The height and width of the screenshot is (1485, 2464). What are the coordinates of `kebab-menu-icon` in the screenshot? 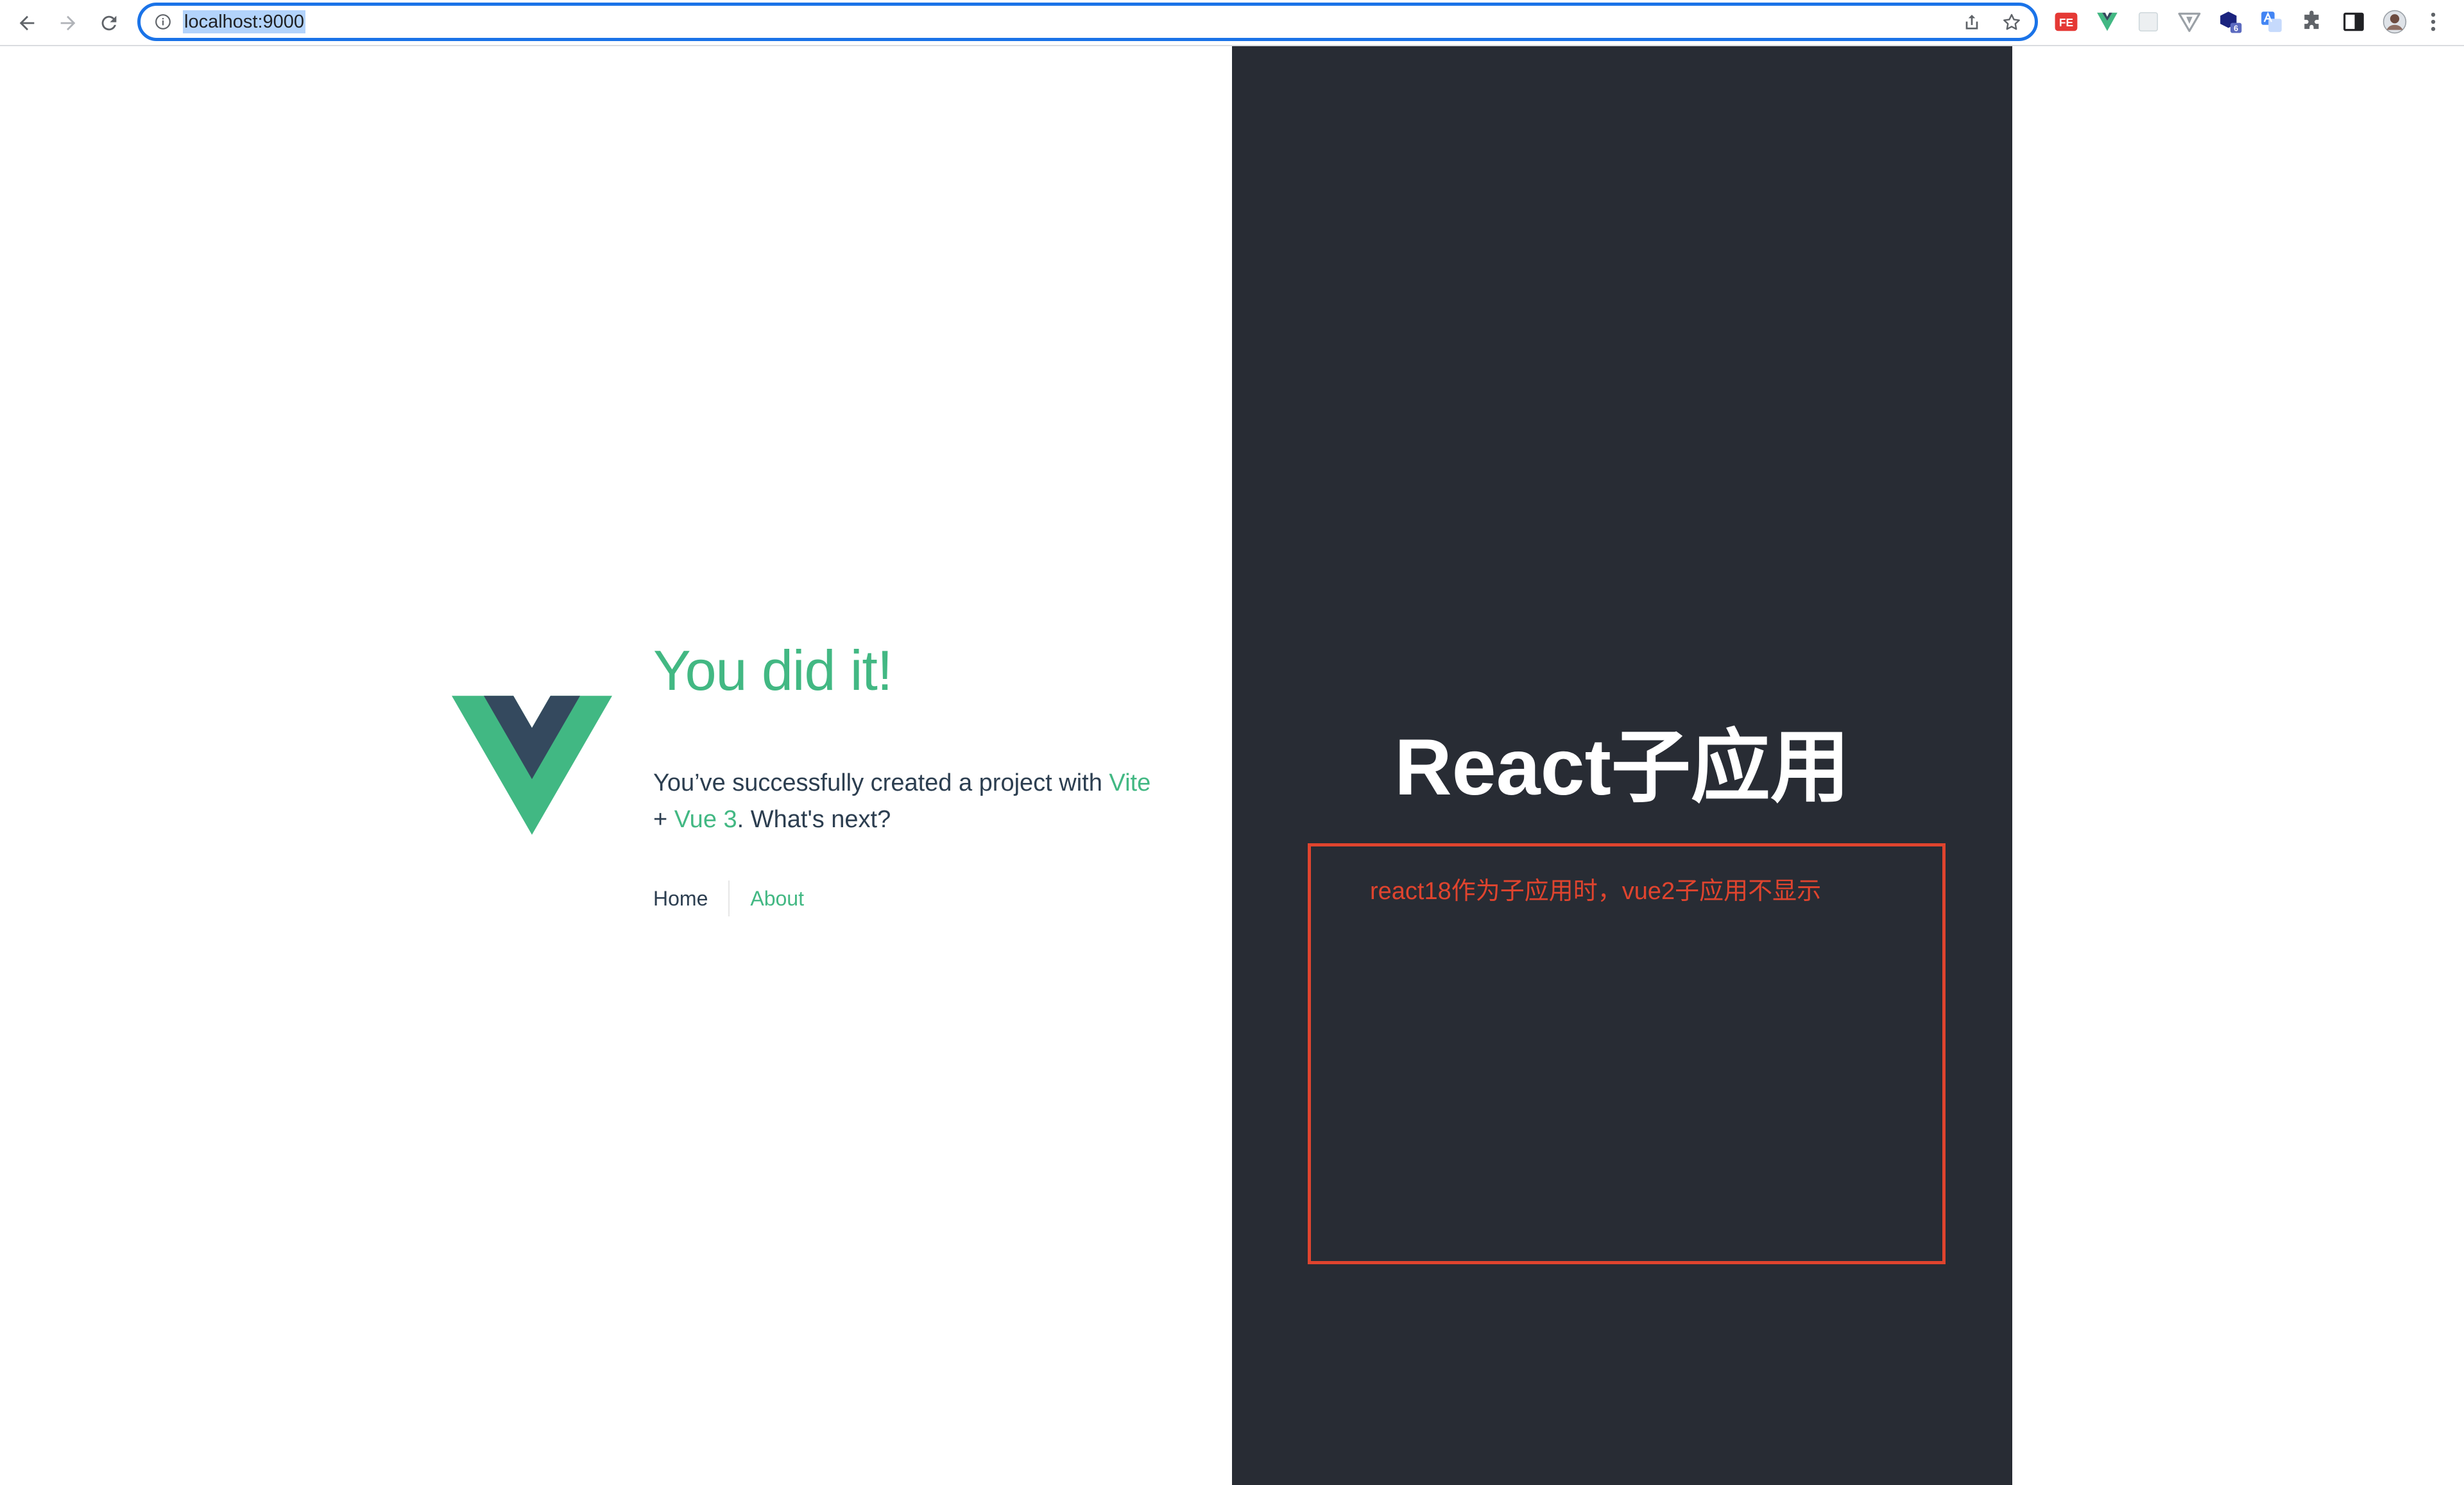 It's located at (2434, 21).